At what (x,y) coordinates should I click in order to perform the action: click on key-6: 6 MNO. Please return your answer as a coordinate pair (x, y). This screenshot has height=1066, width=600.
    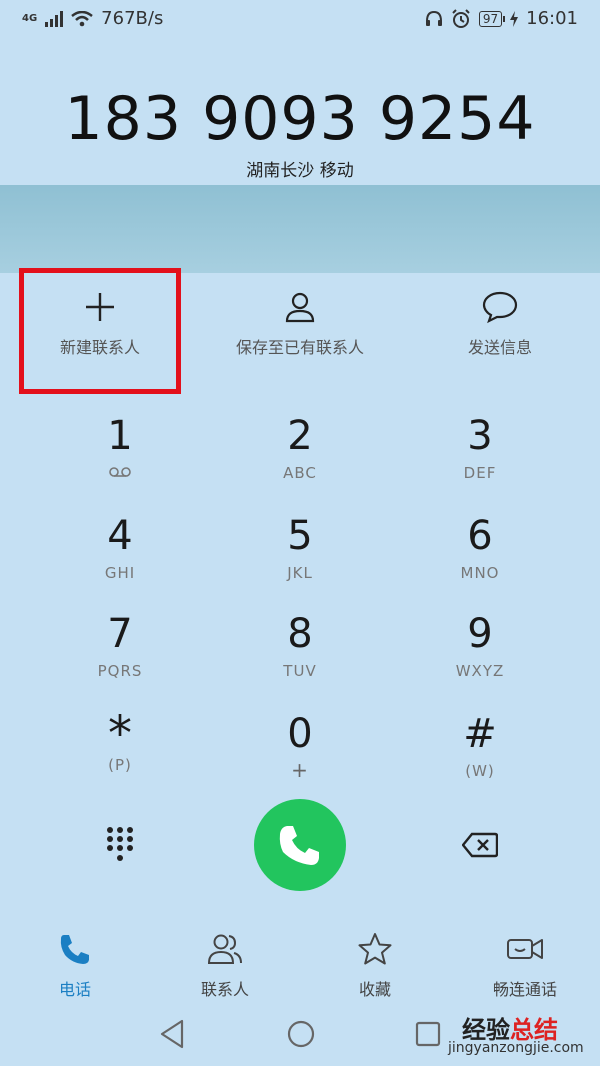
    Looking at the image, I should click on (480, 548).